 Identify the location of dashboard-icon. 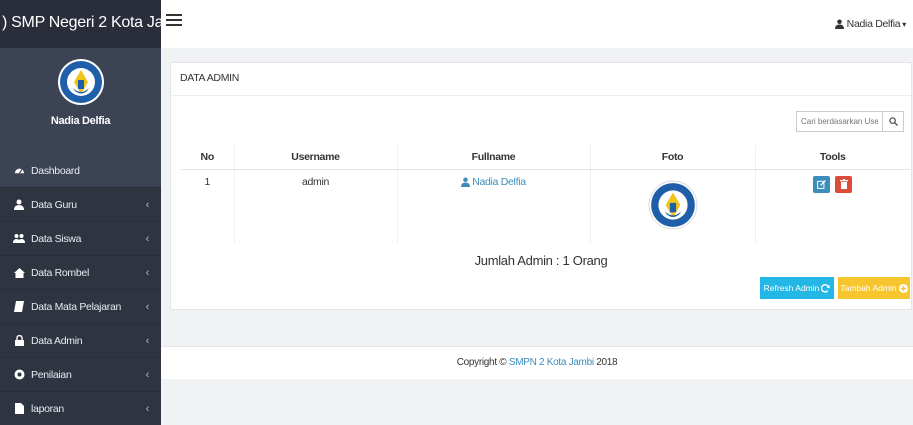
(19, 170).